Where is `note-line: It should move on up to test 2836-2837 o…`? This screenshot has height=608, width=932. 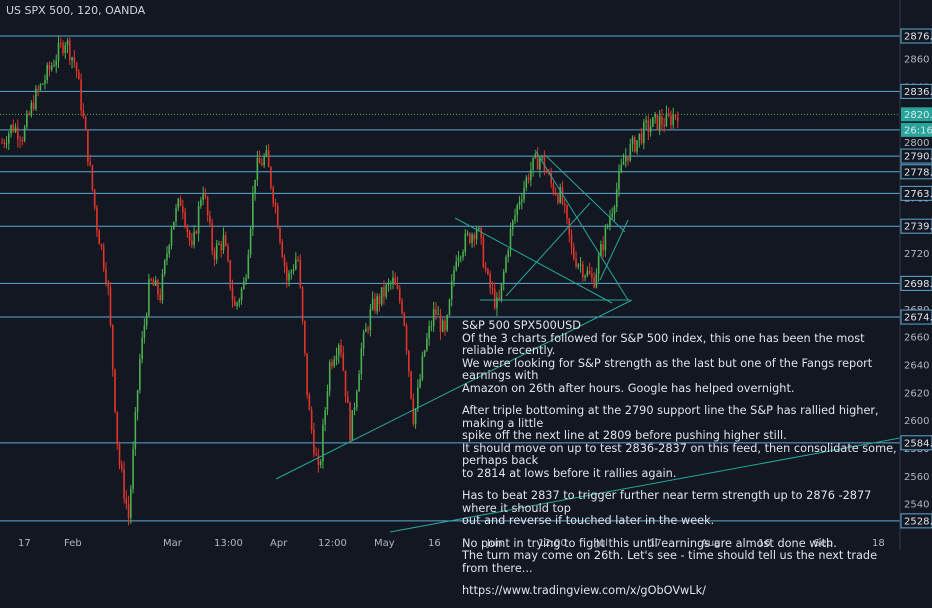
note-line: It should move on up to test 2836-2837 o… is located at coordinates (679, 454).